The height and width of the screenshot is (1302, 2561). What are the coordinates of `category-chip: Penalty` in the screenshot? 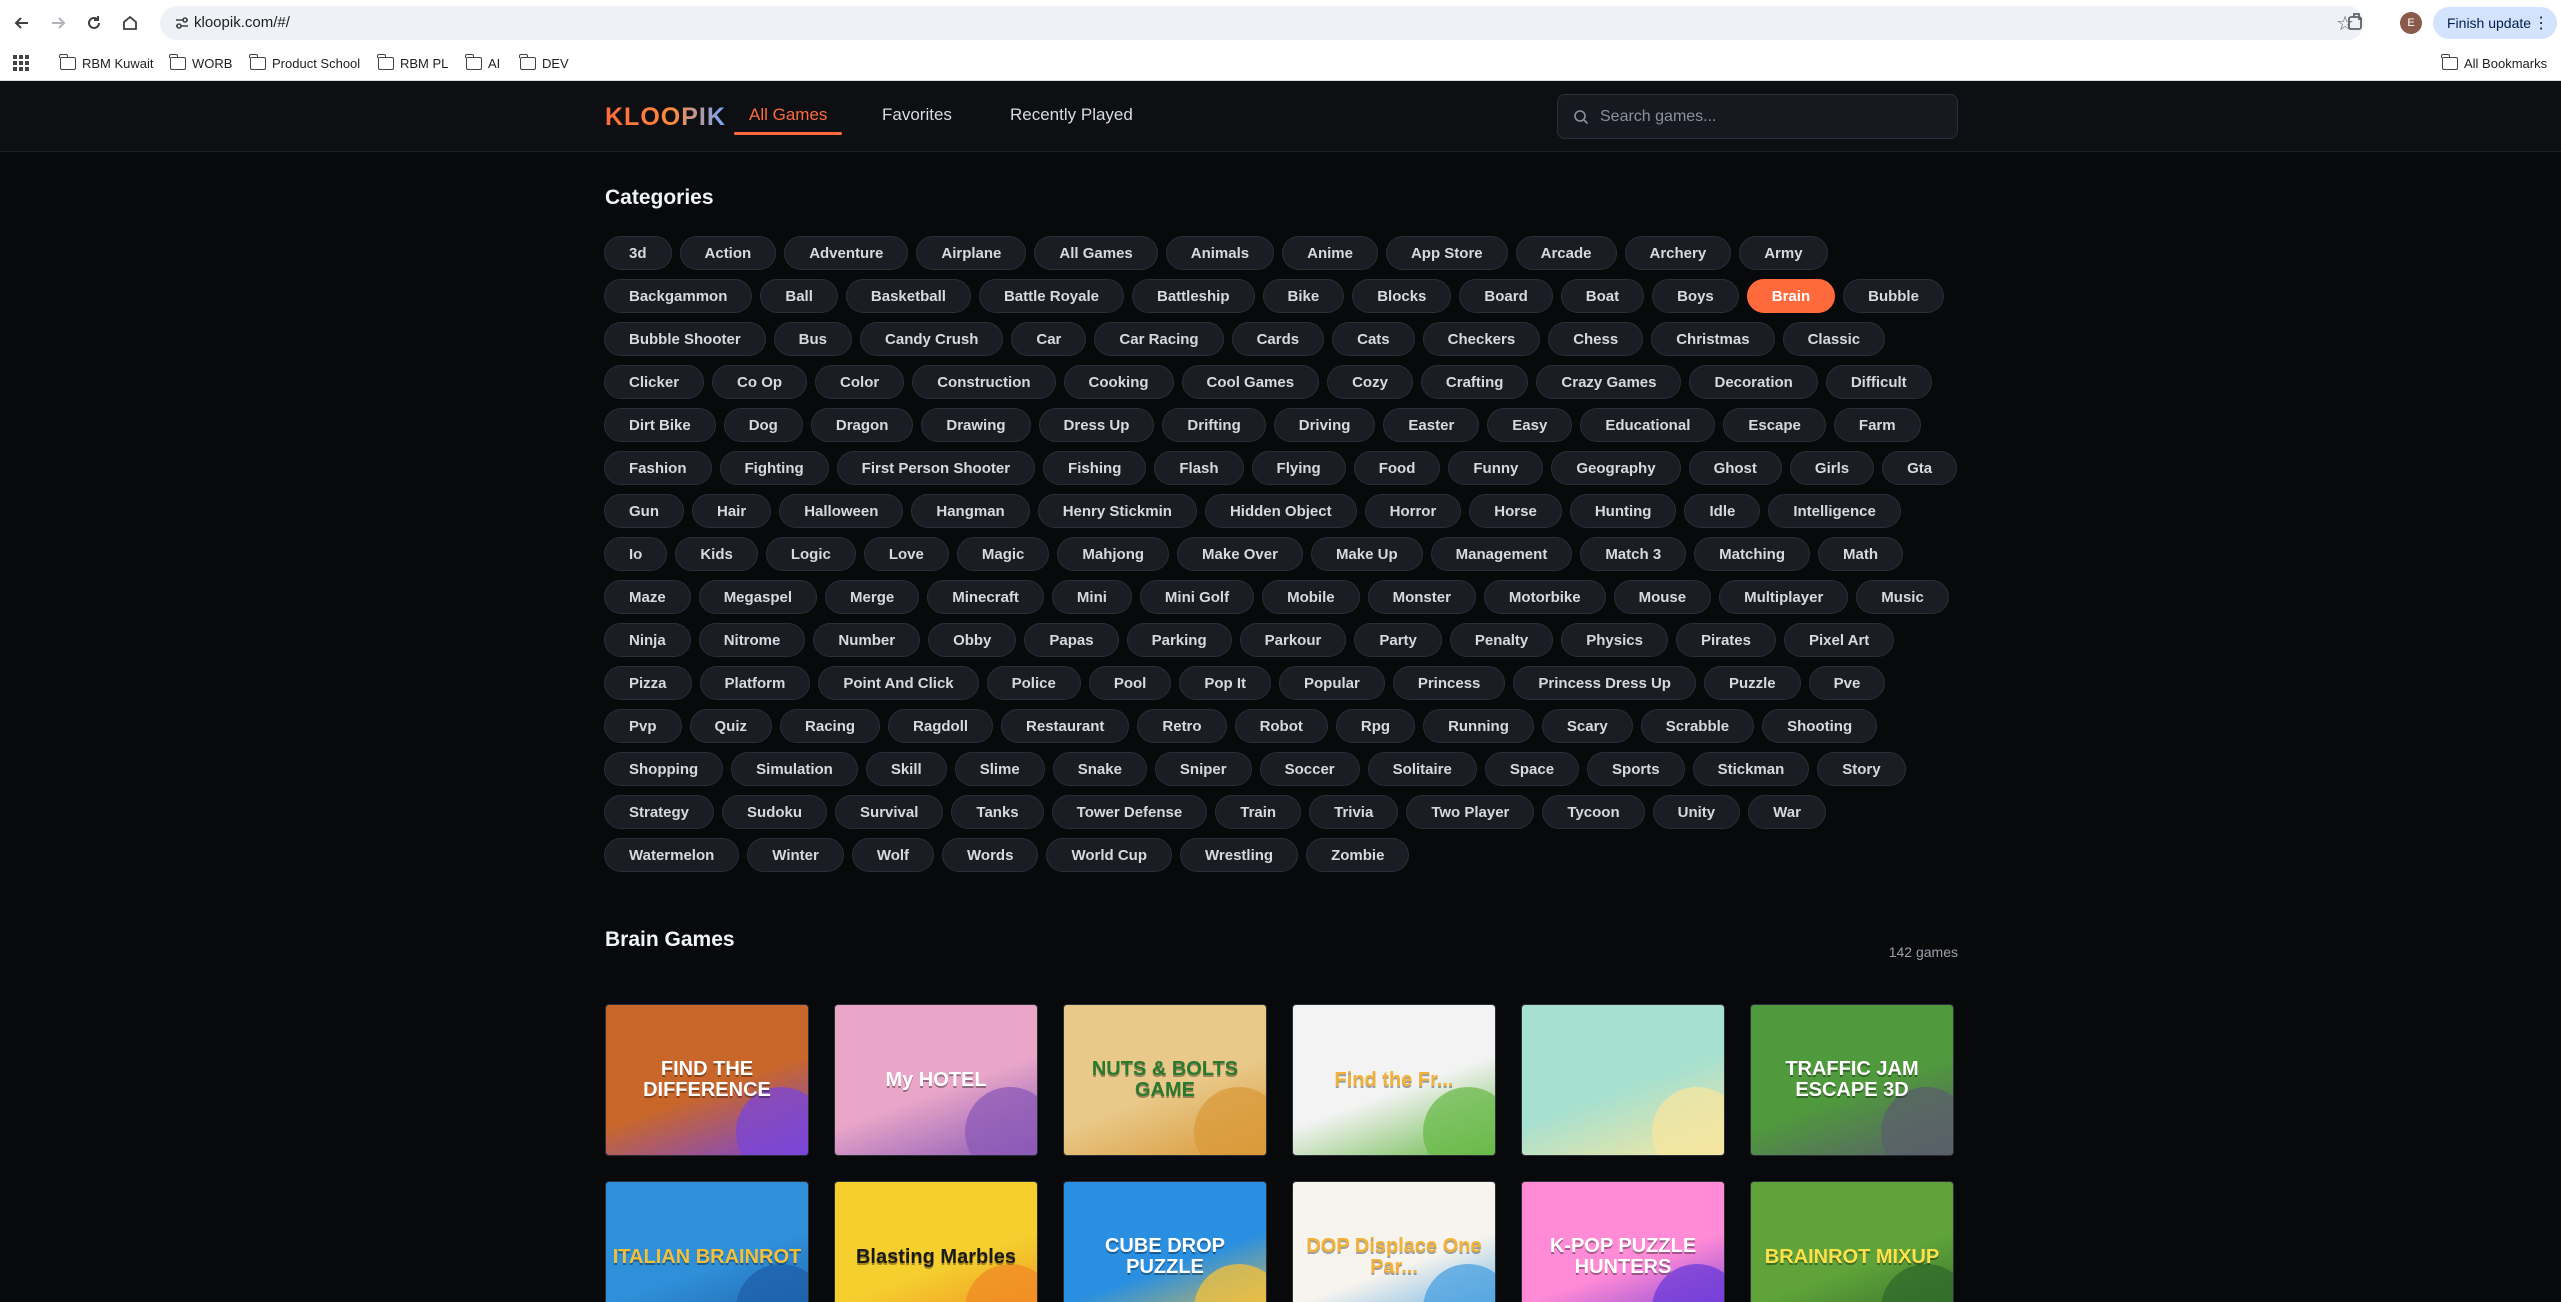 It's located at (1501, 640).